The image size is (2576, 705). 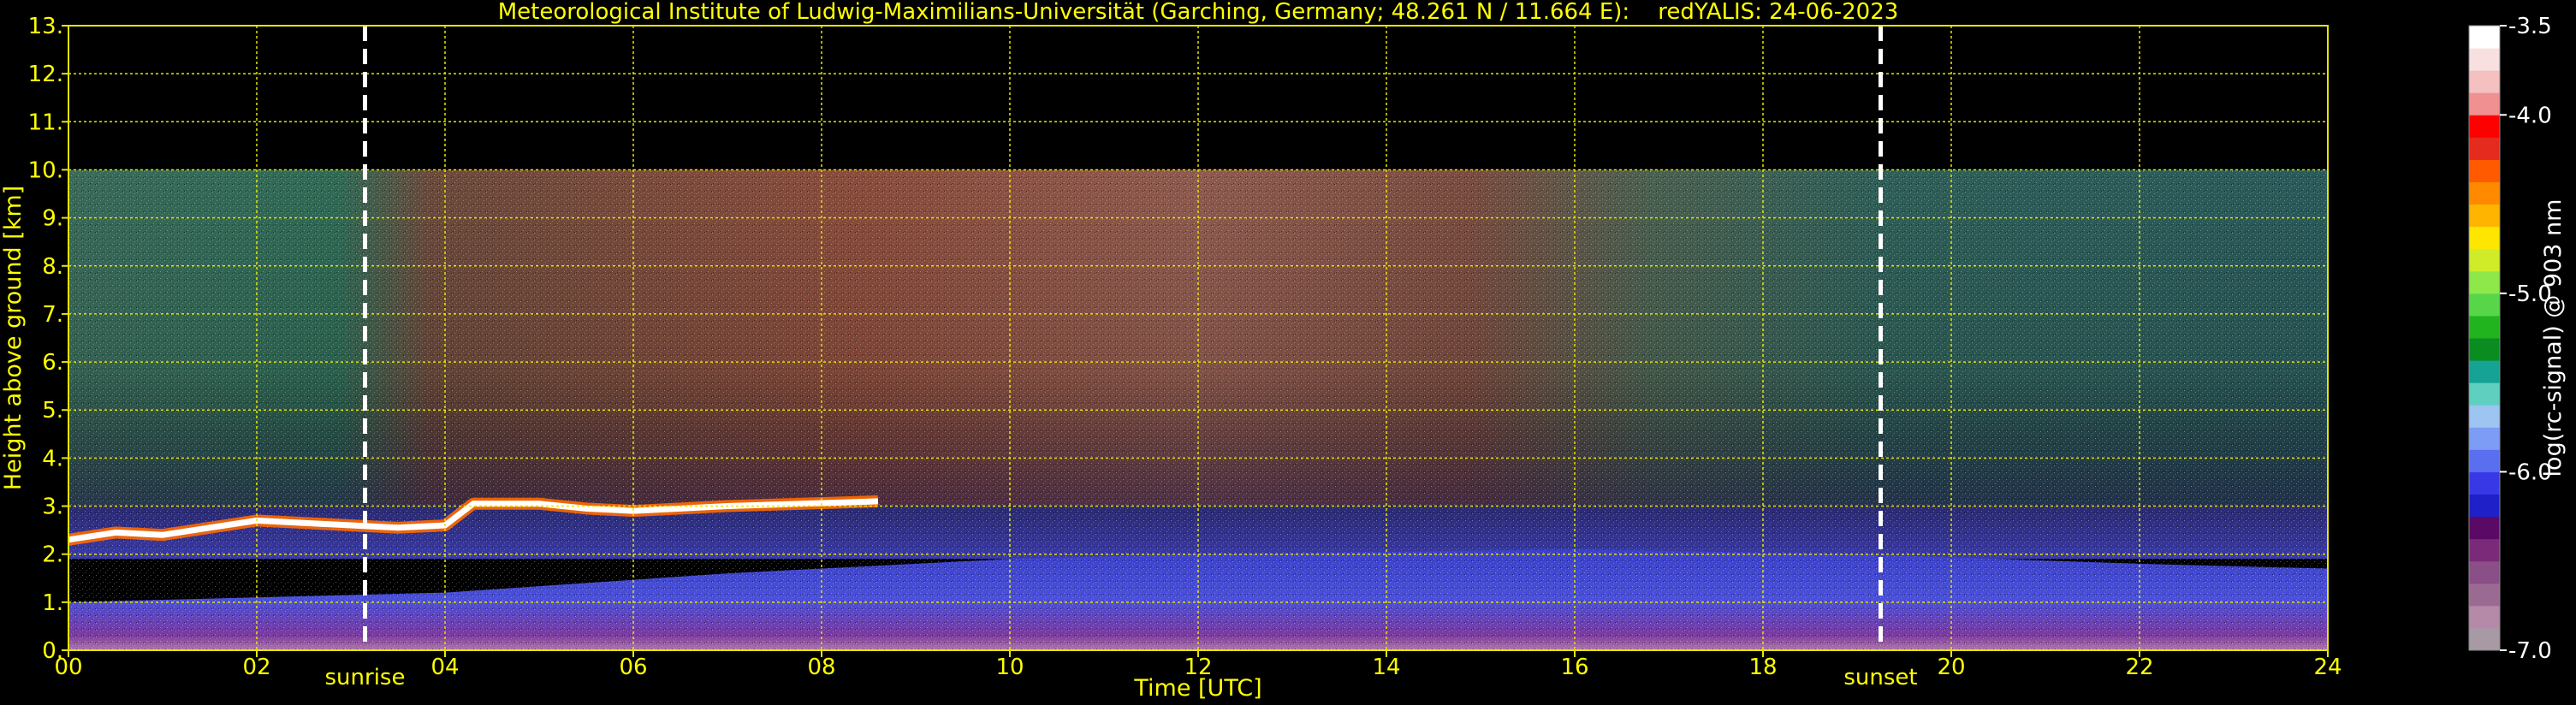 What do you see at coordinates (1880, 677) in the screenshot?
I see `sunset-label: sunset` at bounding box center [1880, 677].